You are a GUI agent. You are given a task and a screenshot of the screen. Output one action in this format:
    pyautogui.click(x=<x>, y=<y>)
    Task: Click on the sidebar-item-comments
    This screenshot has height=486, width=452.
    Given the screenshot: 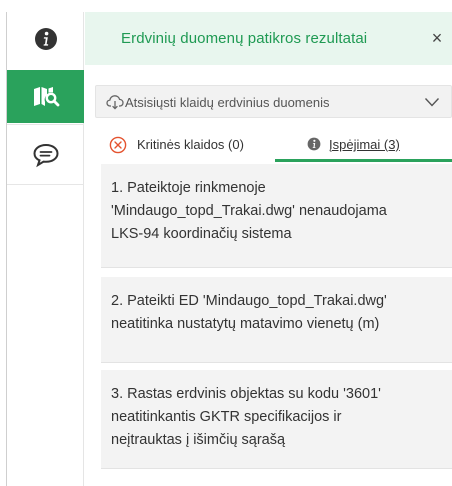 What is the action you would take?
    pyautogui.click(x=45, y=154)
    